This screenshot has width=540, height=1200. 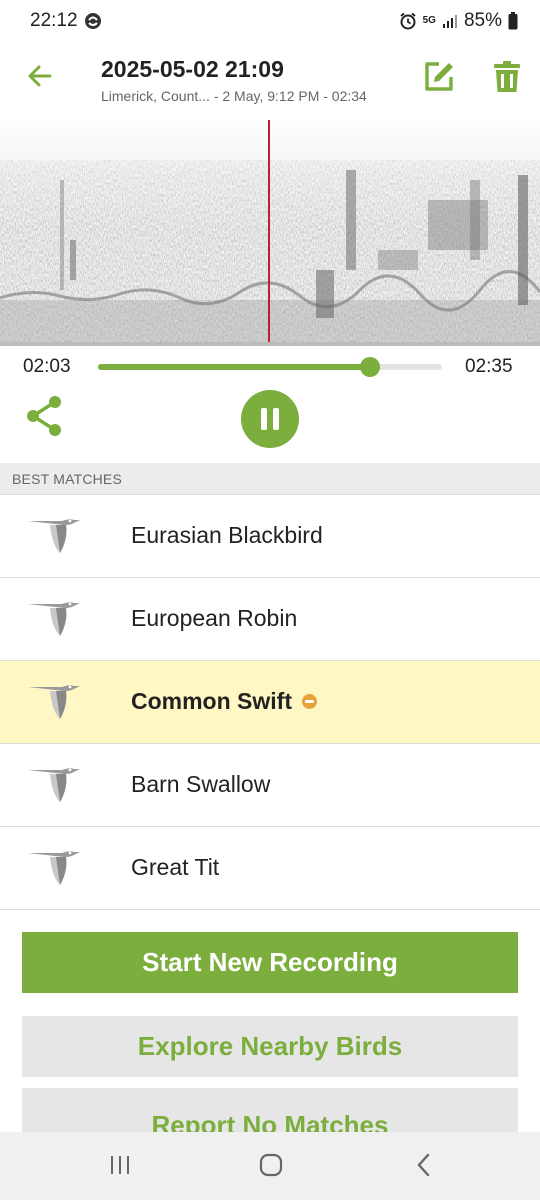 I want to click on battery-icon, so click(x=513, y=21).